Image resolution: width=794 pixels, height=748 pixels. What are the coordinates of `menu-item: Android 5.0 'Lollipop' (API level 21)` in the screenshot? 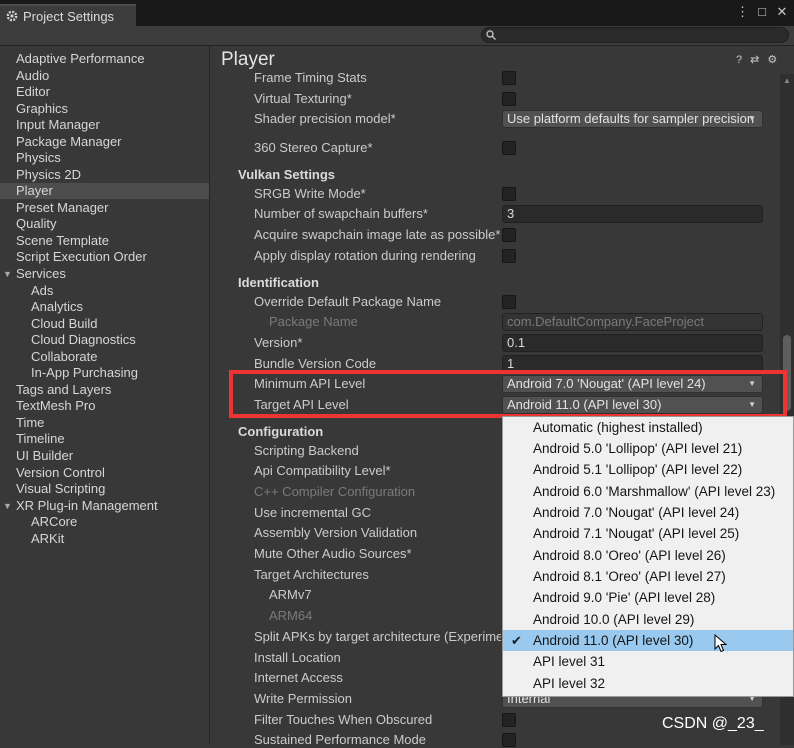 It's located at (648, 448).